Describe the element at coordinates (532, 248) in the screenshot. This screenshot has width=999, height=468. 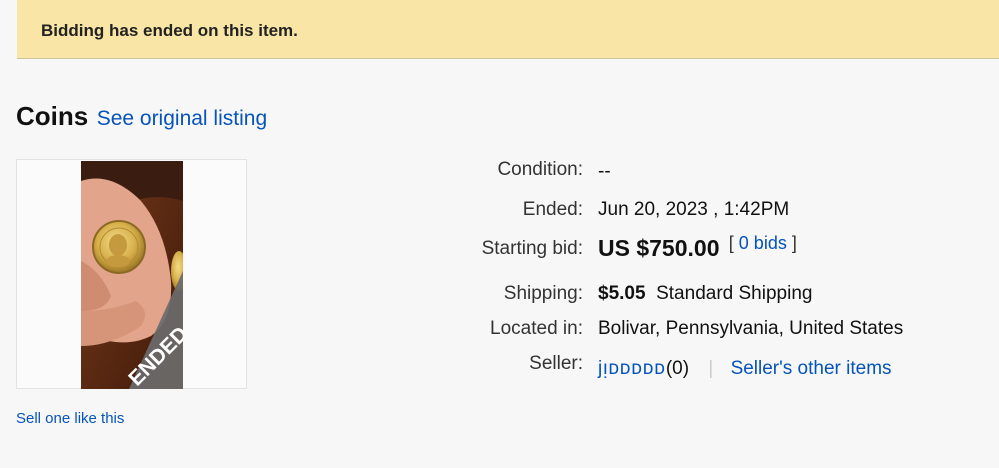
I see `starting-bid-label: Starting bid:` at that location.